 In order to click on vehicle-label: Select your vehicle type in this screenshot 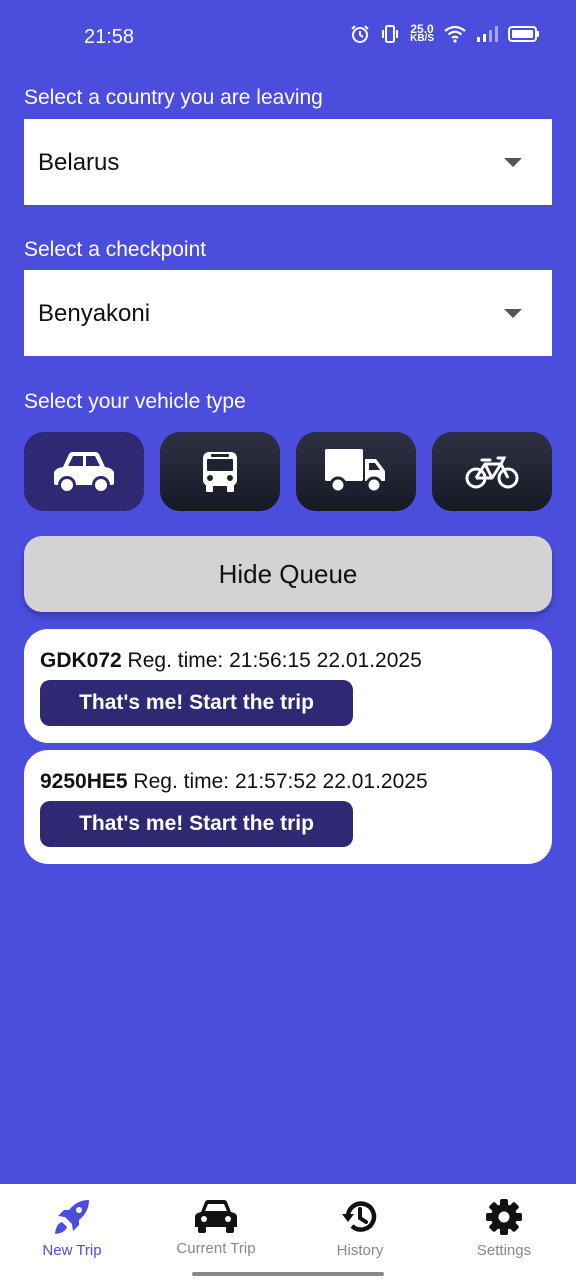, I will do `click(135, 401)`.